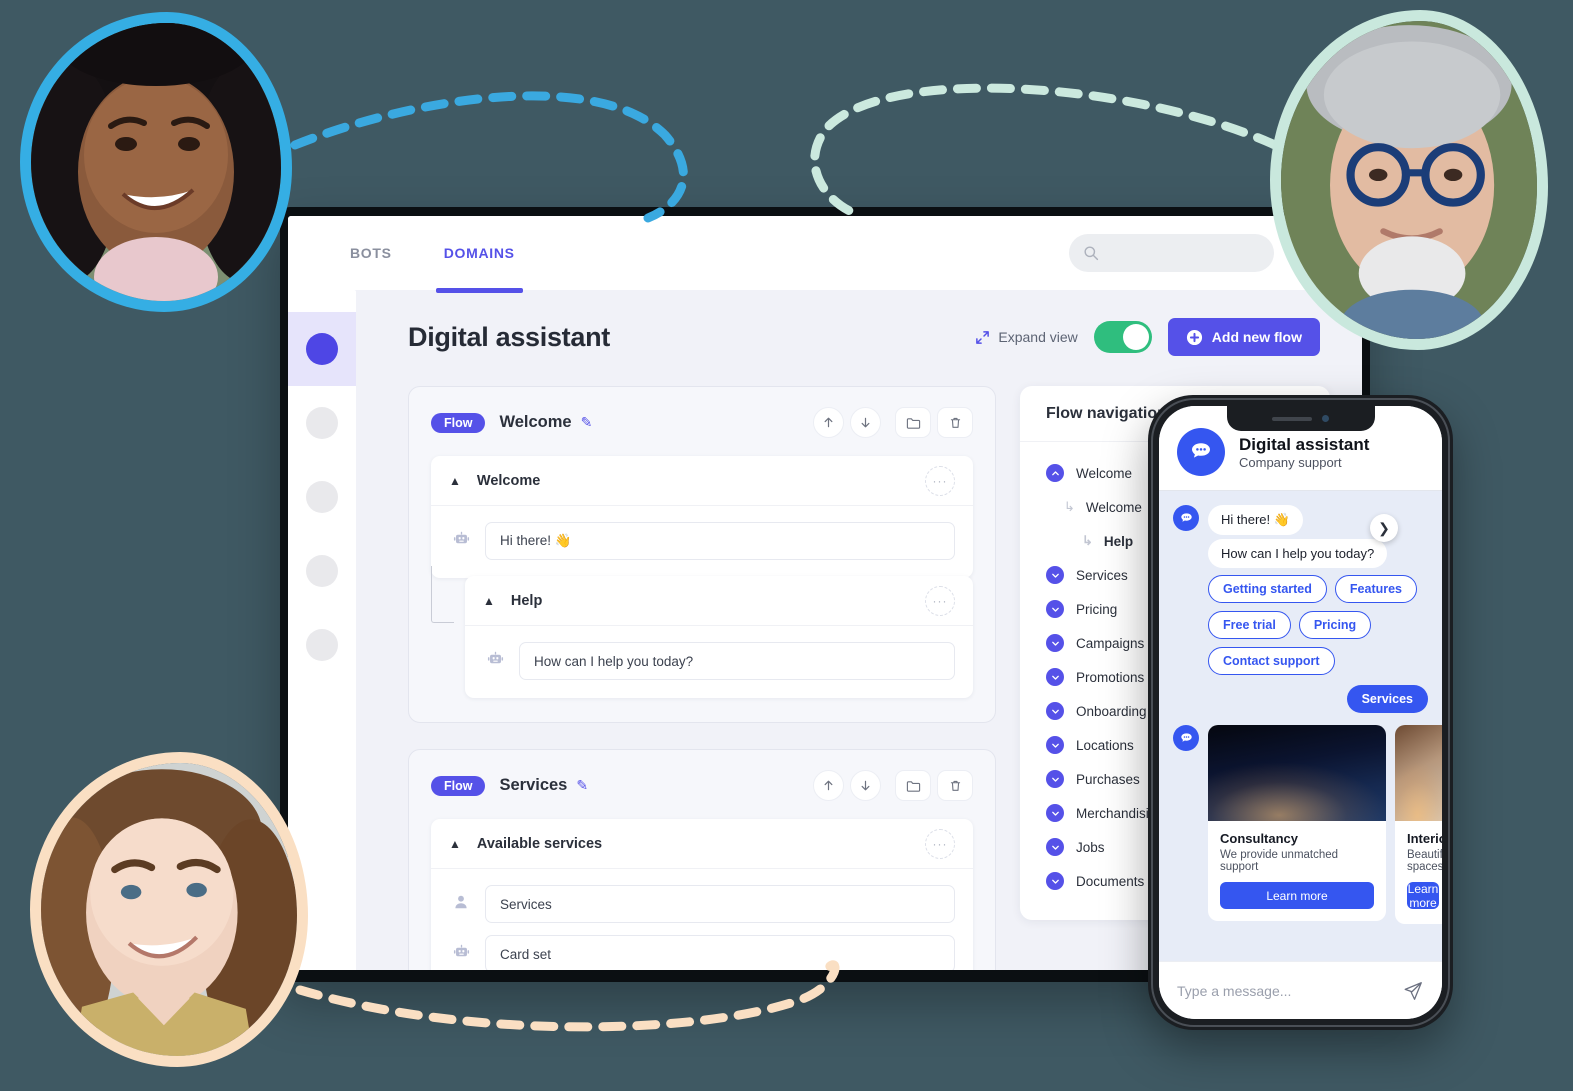  What do you see at coordinates (720, 541) in the screenshot?
I see `message-field: Hi there! 👋` at bounding box center [720, 541].